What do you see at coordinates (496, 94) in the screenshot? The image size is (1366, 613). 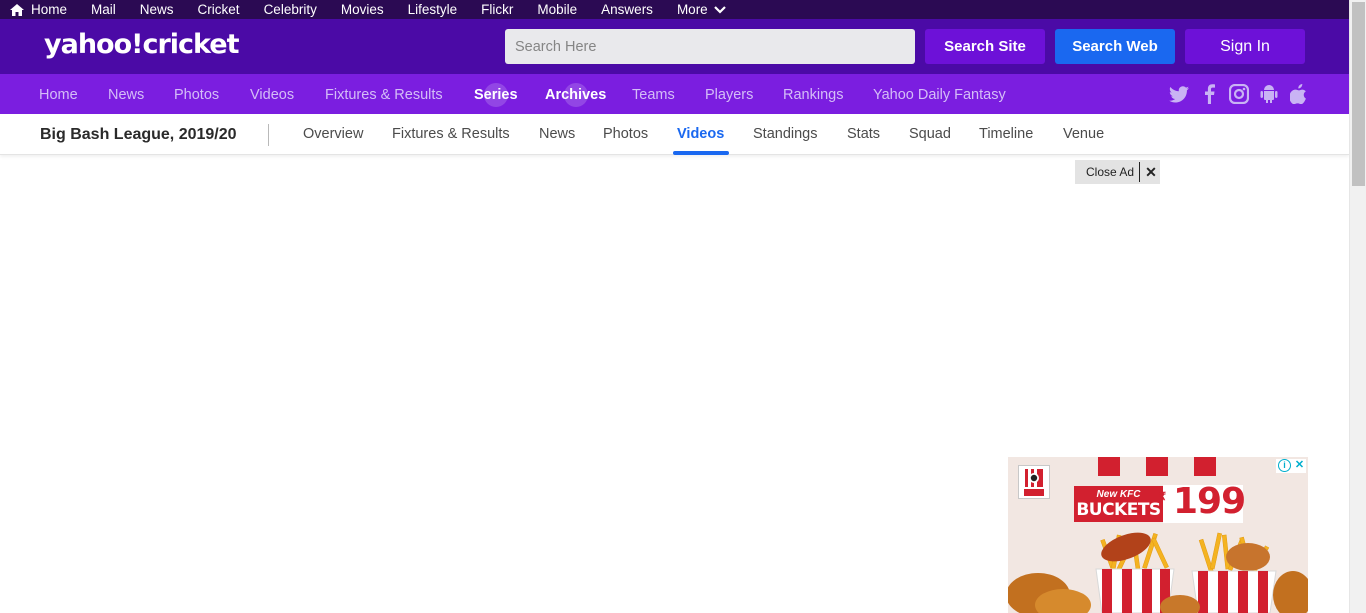 I see `main-nav-series: Series` at bounding box center [496, 94].